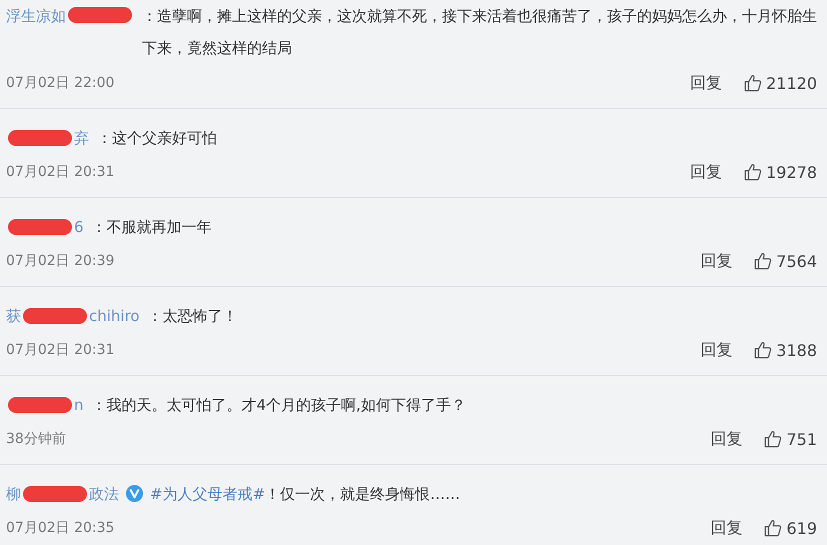 This screenshot has height=545, width=827. I want to click on comment-text: ：这个父亲好可怕, so click(157, 138).